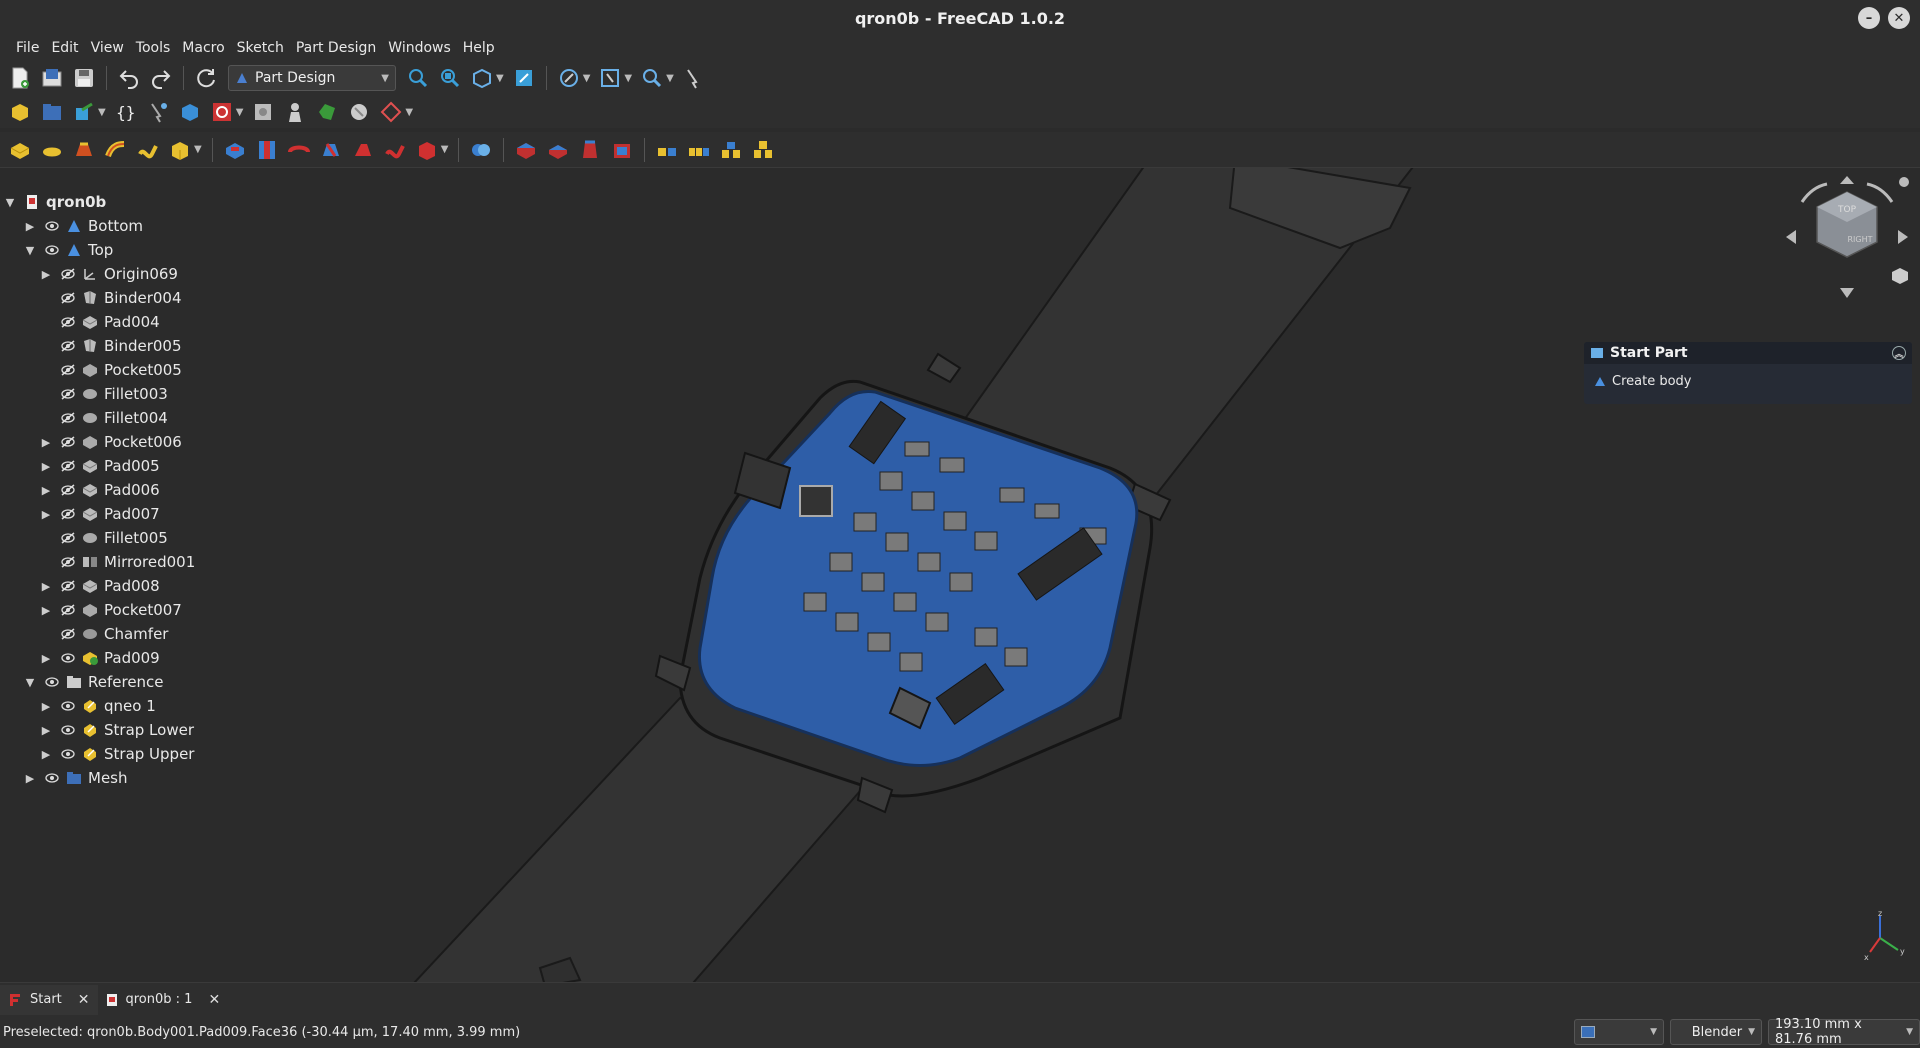  I want to click on navcube-right-arrow-icon, so click(1903, 237).